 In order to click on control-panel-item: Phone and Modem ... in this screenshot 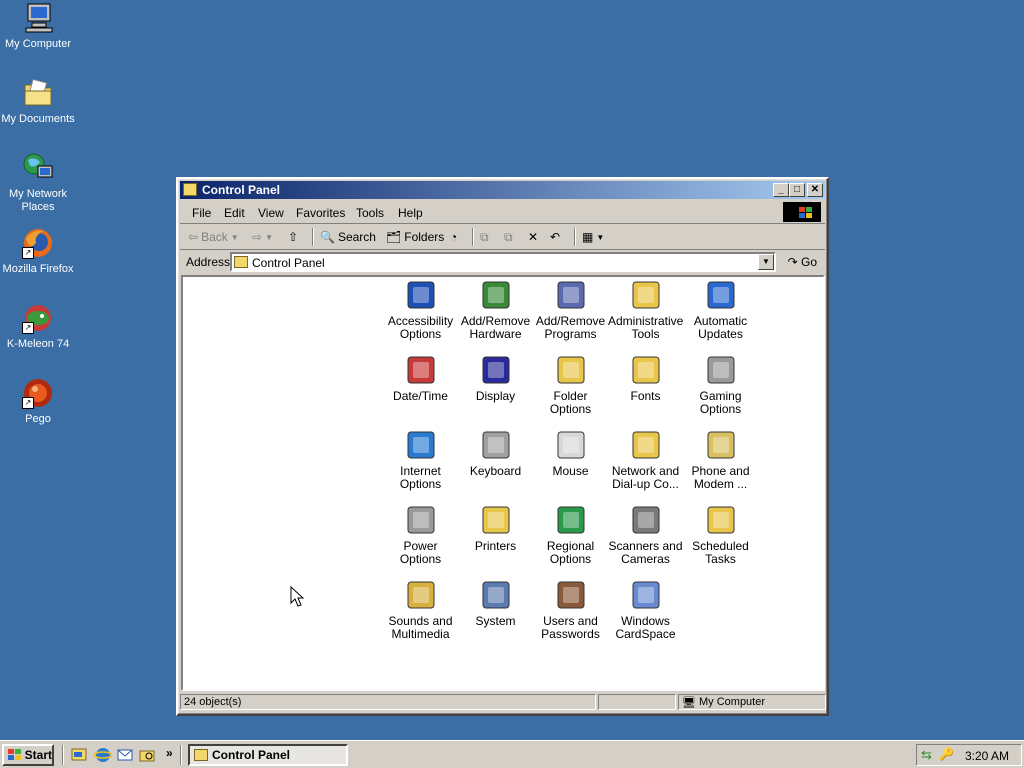, I will do `click(720, 460)`.